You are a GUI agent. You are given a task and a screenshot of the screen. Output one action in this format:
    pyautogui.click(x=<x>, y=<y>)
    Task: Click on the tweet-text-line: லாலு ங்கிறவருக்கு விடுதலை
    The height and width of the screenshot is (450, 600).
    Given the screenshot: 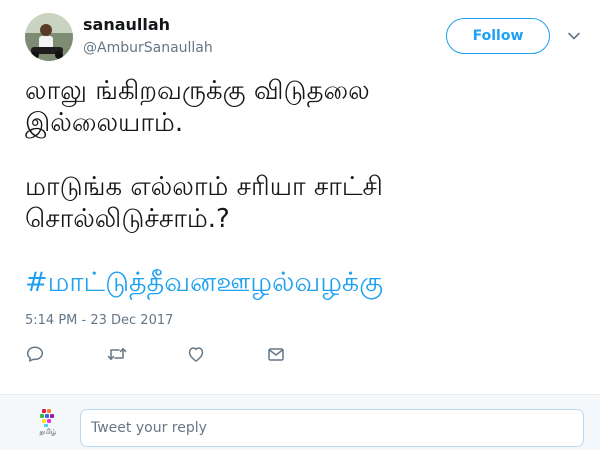 What is the action you would take?
    pyautogui.click(x=197, y=91)
    